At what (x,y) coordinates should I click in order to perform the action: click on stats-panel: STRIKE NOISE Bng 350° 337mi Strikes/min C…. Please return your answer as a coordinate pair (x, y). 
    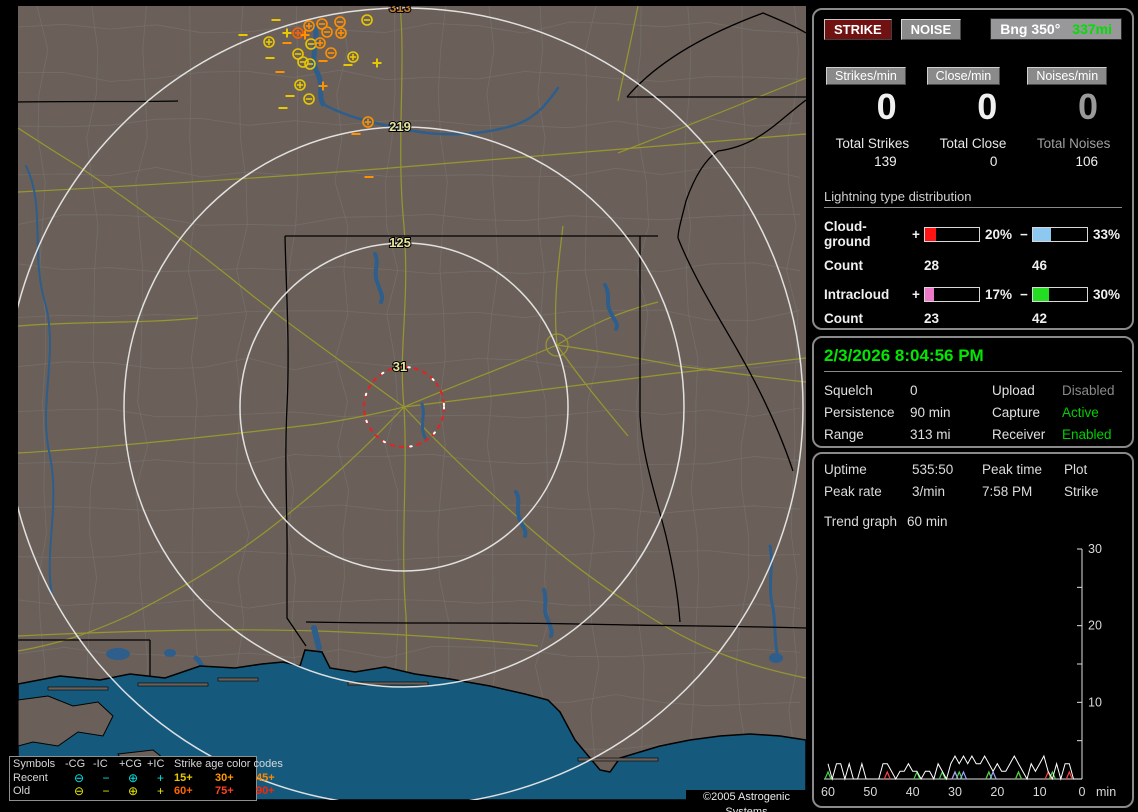
    Looking at the image, I should click on (973, 169).